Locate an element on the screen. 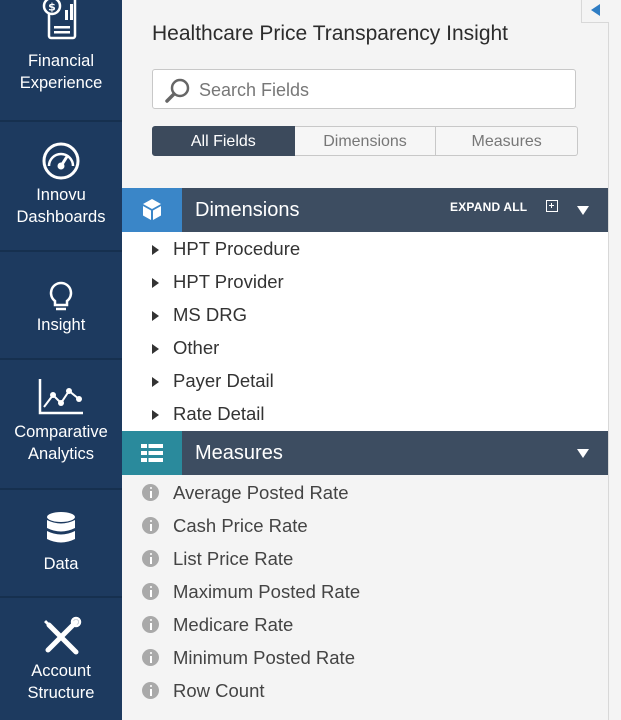 The height and width of the screenshot is (720, 621). dimension-label: MS DRG is located at coordinates (210, 314).